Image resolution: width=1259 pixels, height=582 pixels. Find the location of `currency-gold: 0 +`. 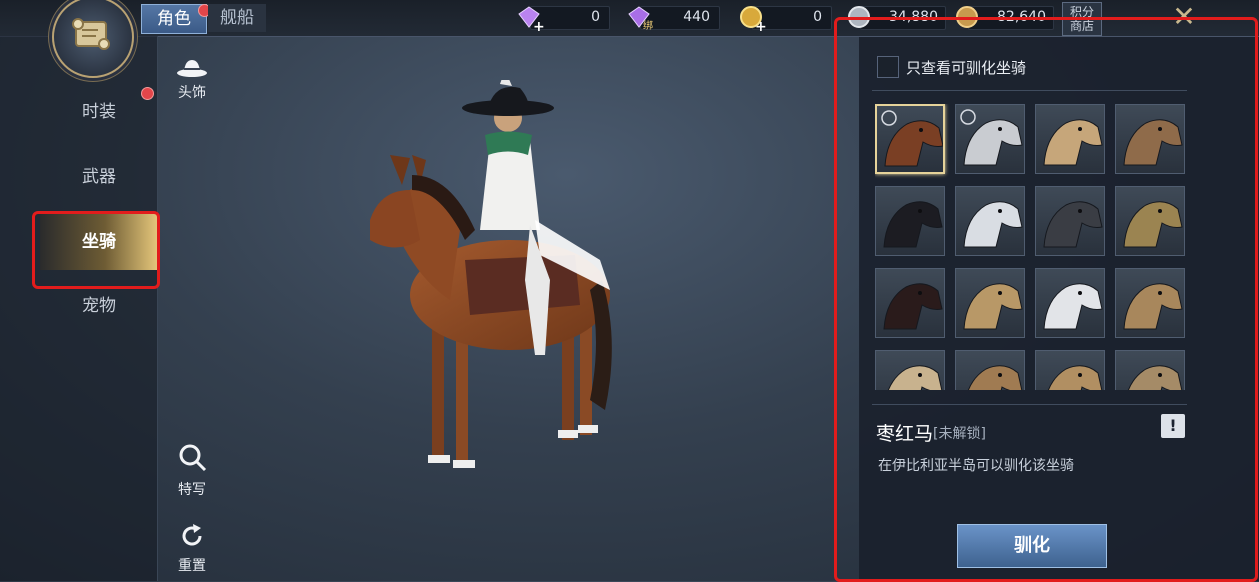

currency-gold: 0 + is located at coordinates (785, 20).